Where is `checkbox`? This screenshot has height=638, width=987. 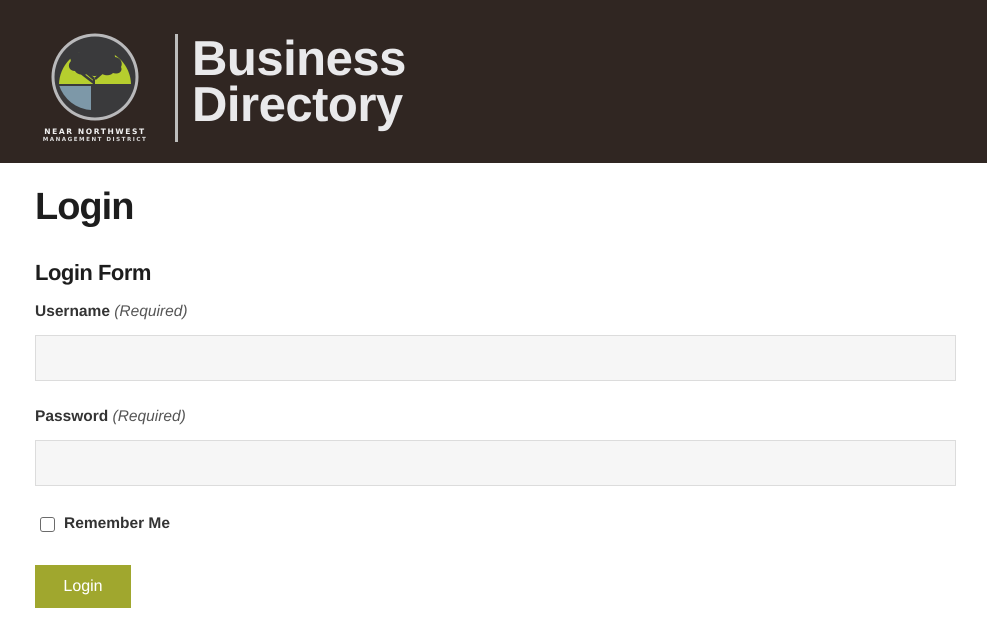
checkbox is located at coordinates (47, 524).